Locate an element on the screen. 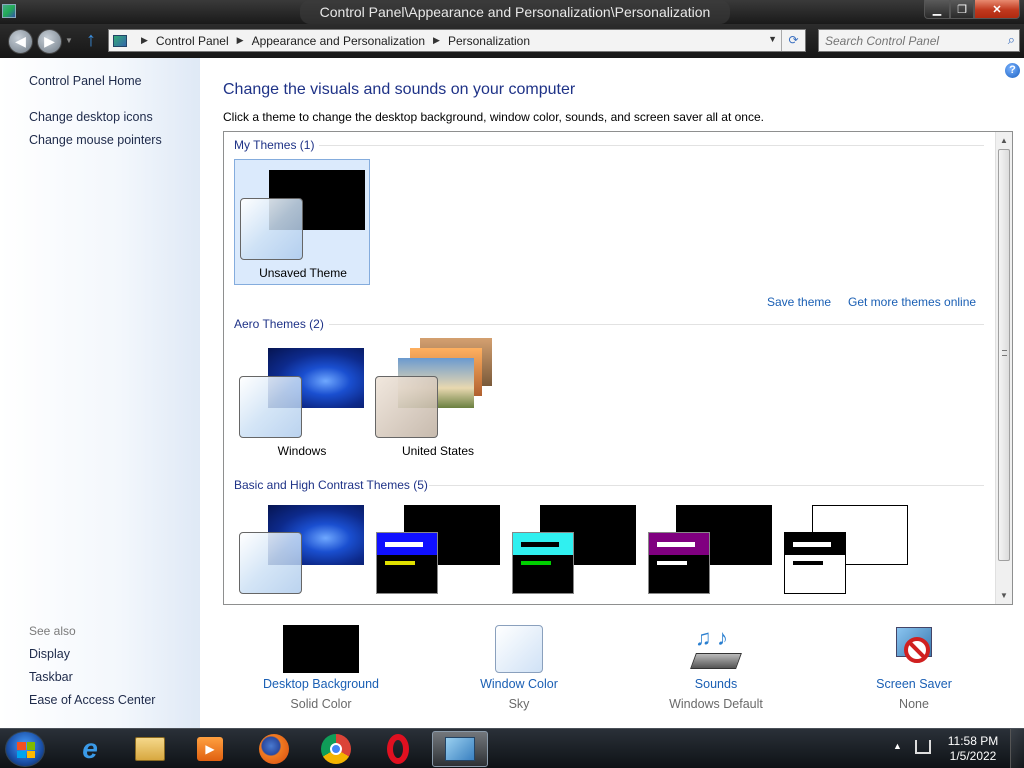 Image resolution: width=1024 pixels, height=768 pixels. theme-windows: Windows is located at coordinates (302, 401).